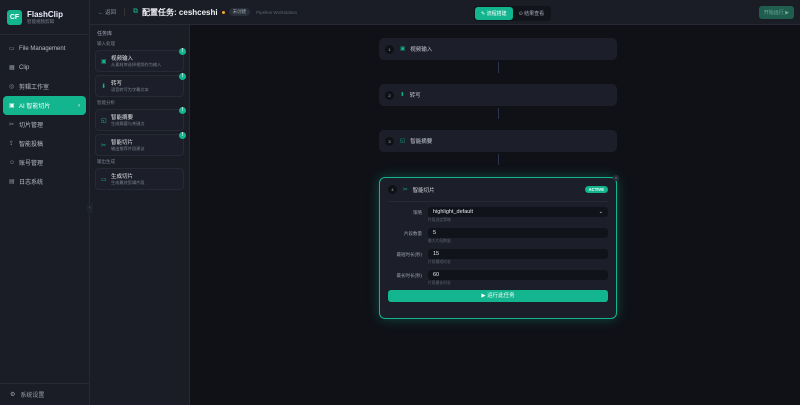  Describe the element at coordinates (415, 96) in the screenshot. I see `node-title: 转写` at that location.